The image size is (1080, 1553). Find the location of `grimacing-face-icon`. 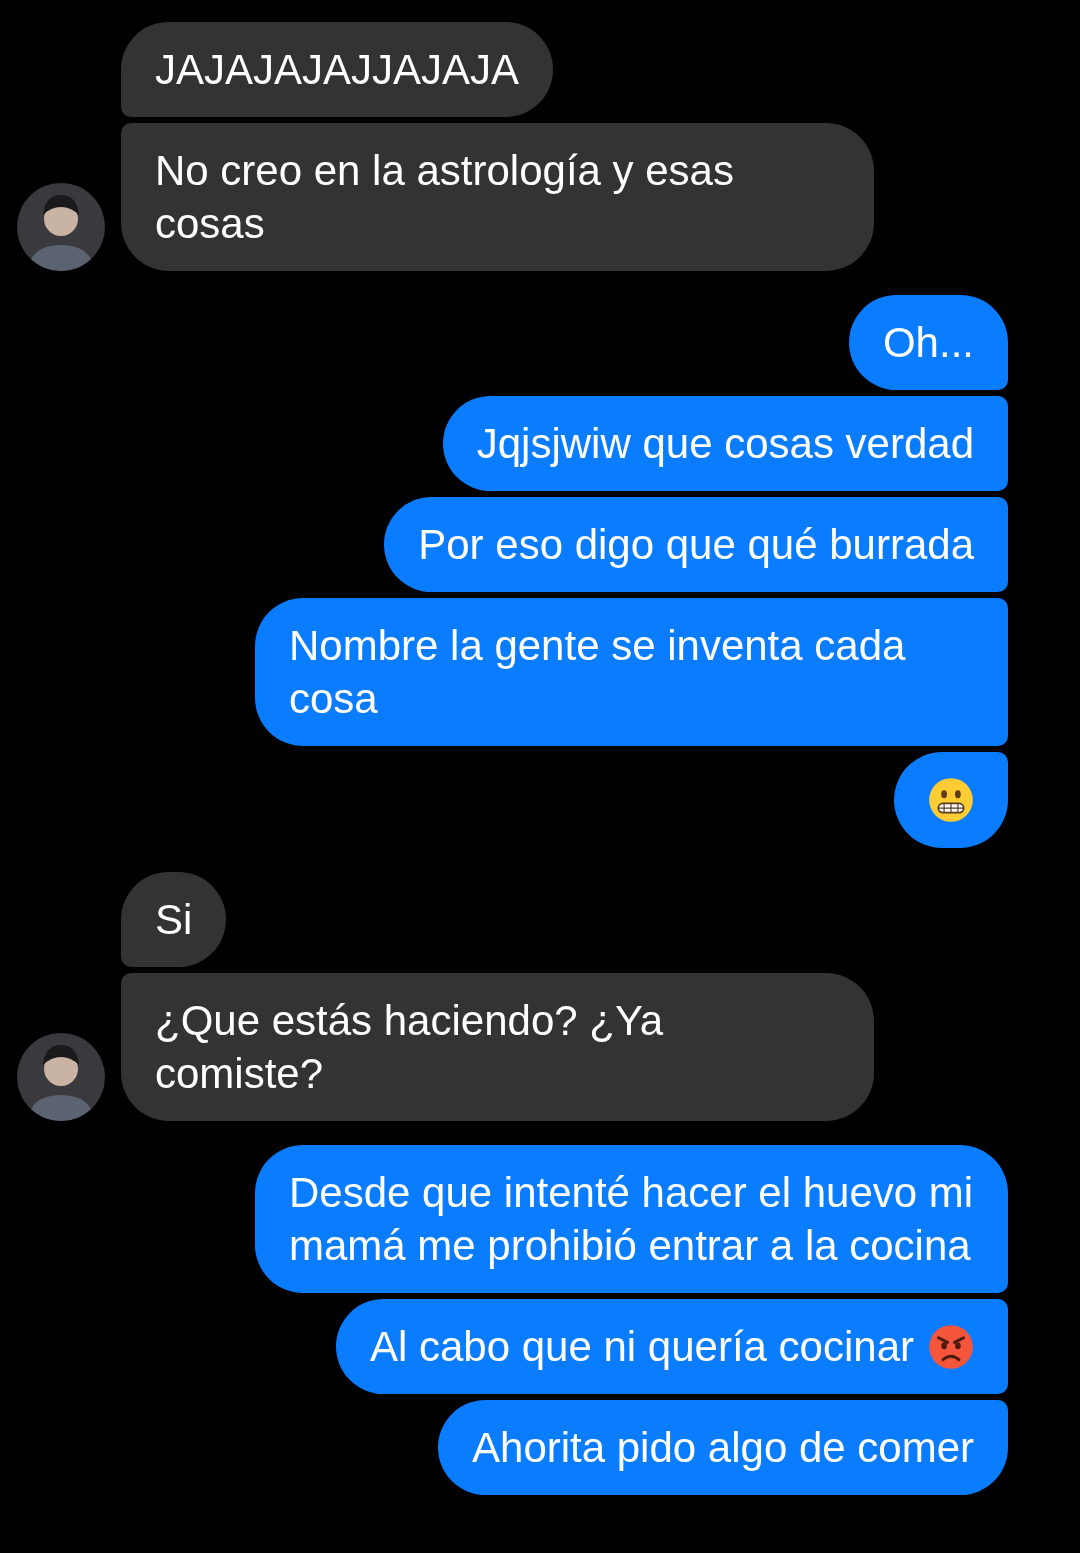

grimacing-face-icon is located at coordinates (951, 800).